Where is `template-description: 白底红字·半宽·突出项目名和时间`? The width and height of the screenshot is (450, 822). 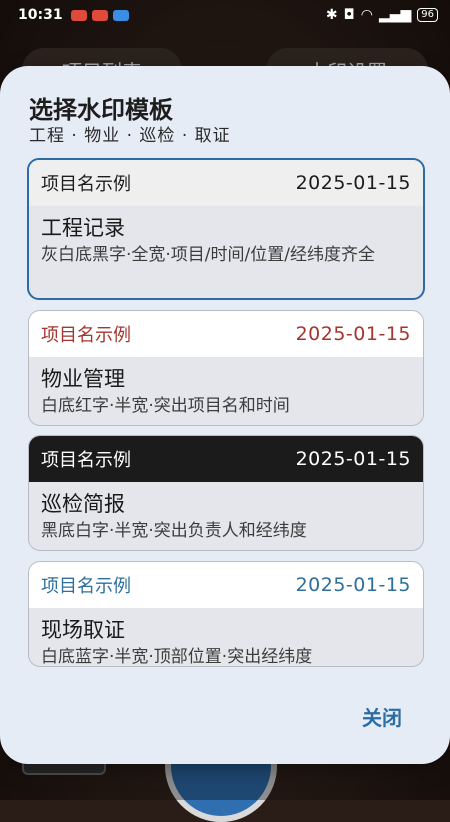
template-description: 白底红字·半宽·突出项目名和时间 is located at coordinates (165, 406).